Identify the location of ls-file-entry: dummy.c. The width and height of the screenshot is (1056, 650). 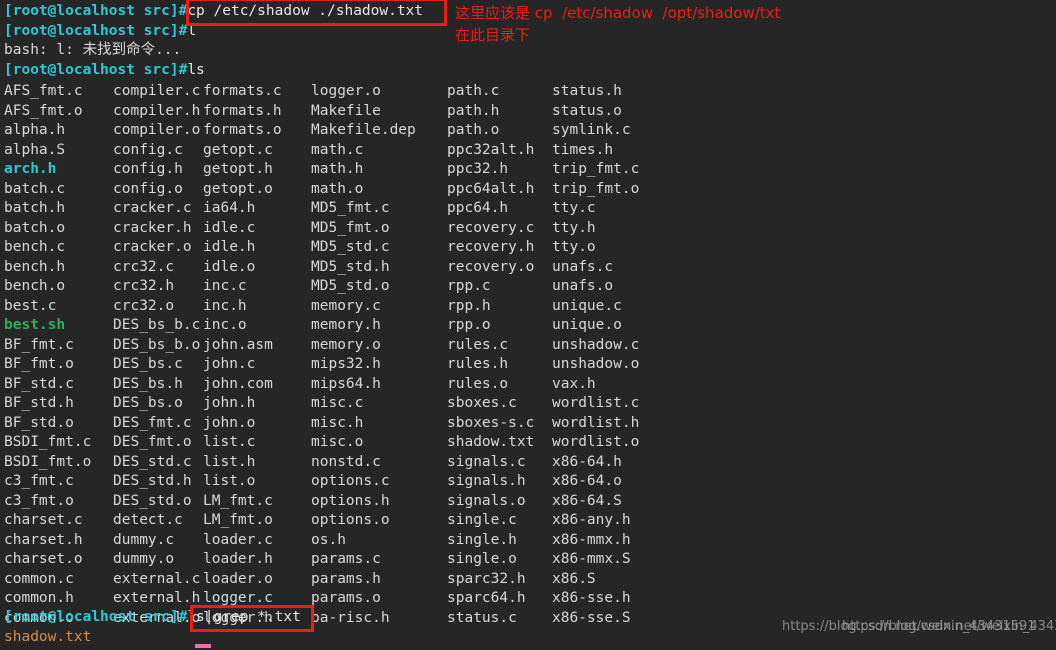
(144, 539).